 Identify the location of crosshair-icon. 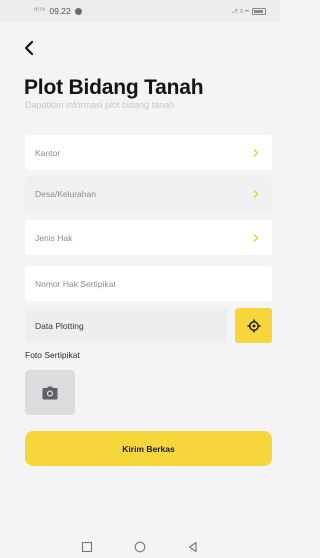
(253, 325).